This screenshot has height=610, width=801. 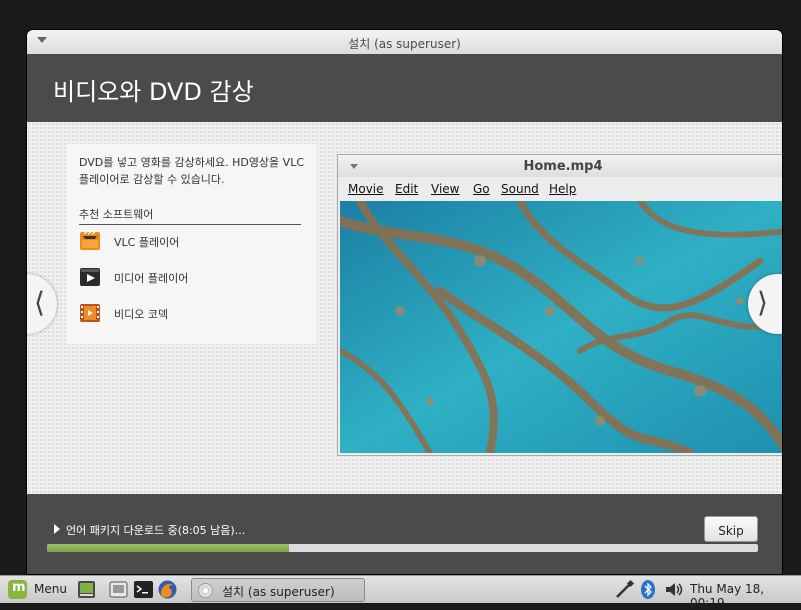 What do you see at coordinates (404, 534) in the screenshot?
I see `install-footer: 언어 패키지 다운로드 중(8:05 남음)... Skip` at bounding box center [404, 534].